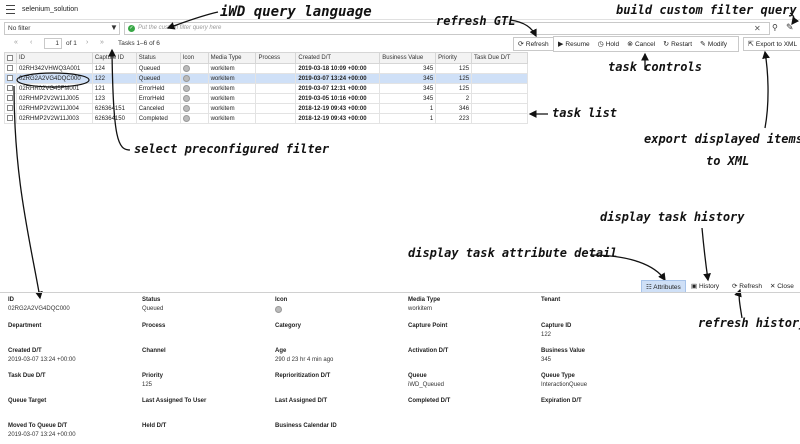 Image resolution: width=800 pixels, height=444 pixels. Describe the element at coordinates (281, 300) in the screenshot. I see `attr-label: Icon` at that location.